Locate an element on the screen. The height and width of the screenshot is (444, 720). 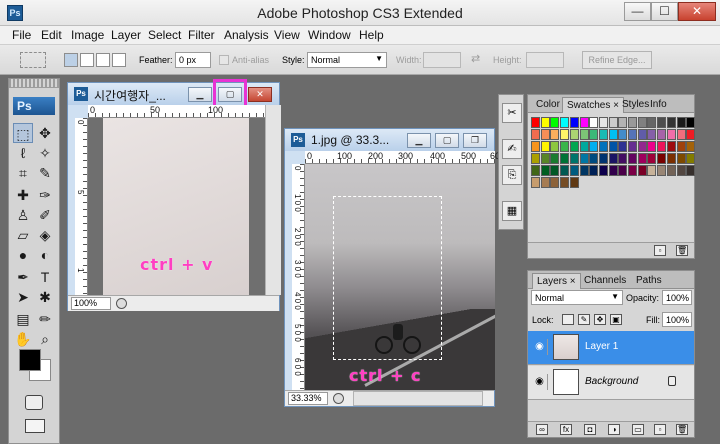
tab-swatches: Swatches × is located at coordinates (593, 105).